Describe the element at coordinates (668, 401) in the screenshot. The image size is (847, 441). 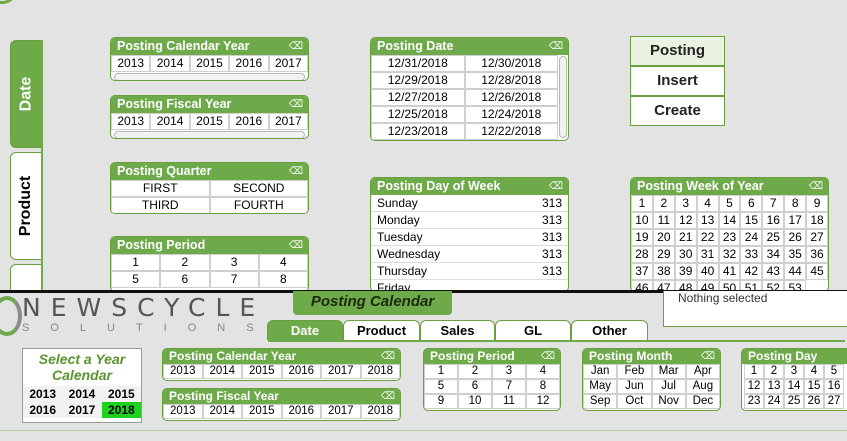
I see `month-item: Nov` at that location.